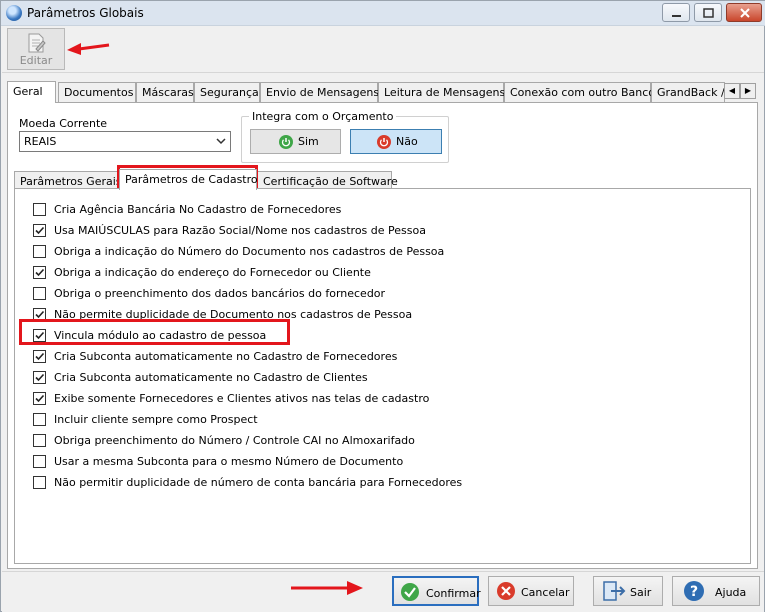 The image size is (765, 612). Describe the element at coordinates (63, 123) in the screenshot. I see `currency-label: Moeda Corrente` at that location.